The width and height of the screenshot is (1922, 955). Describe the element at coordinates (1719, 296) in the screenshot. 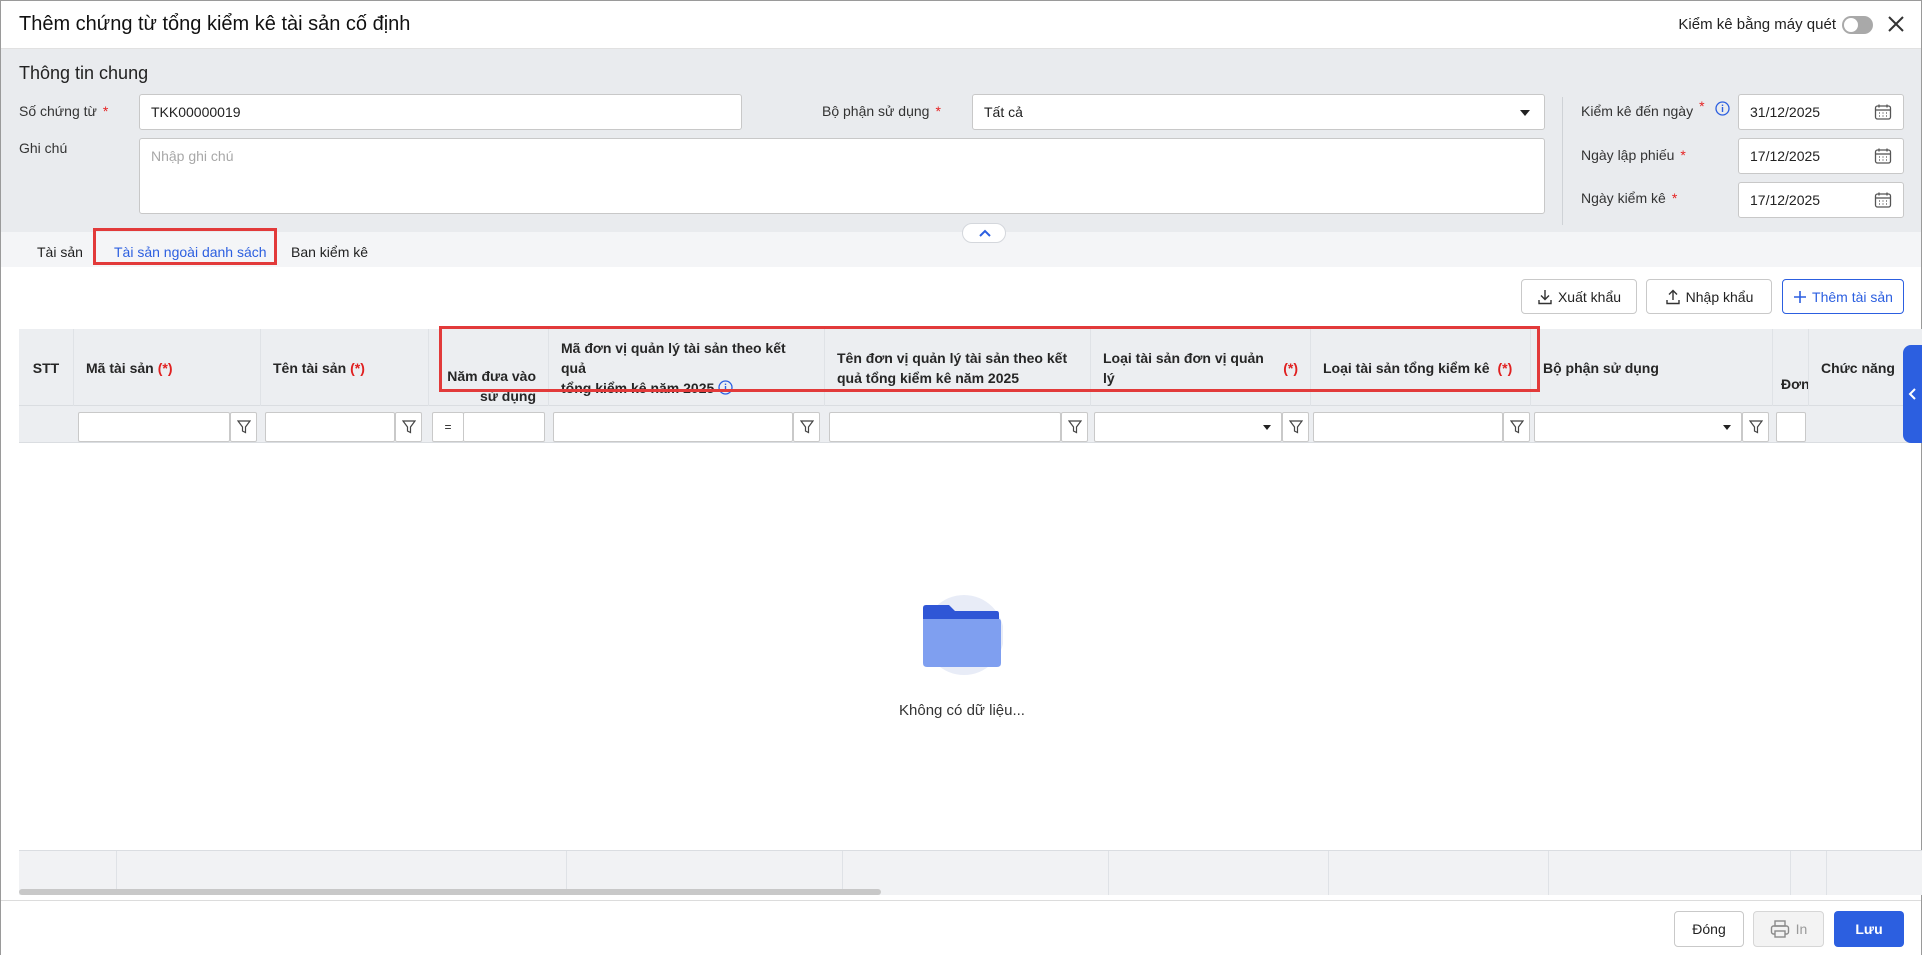

I see `import-label: Nhập khẩu` at that location.